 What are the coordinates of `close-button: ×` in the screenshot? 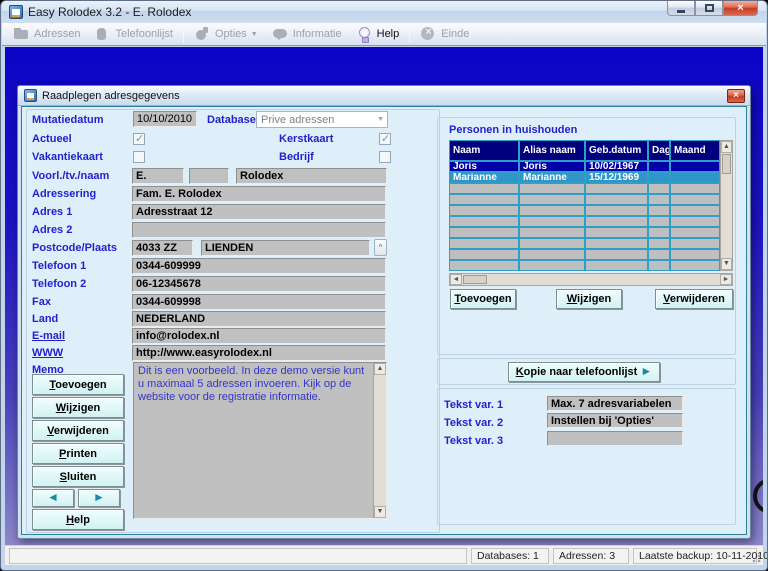 It's located at (740, 8).